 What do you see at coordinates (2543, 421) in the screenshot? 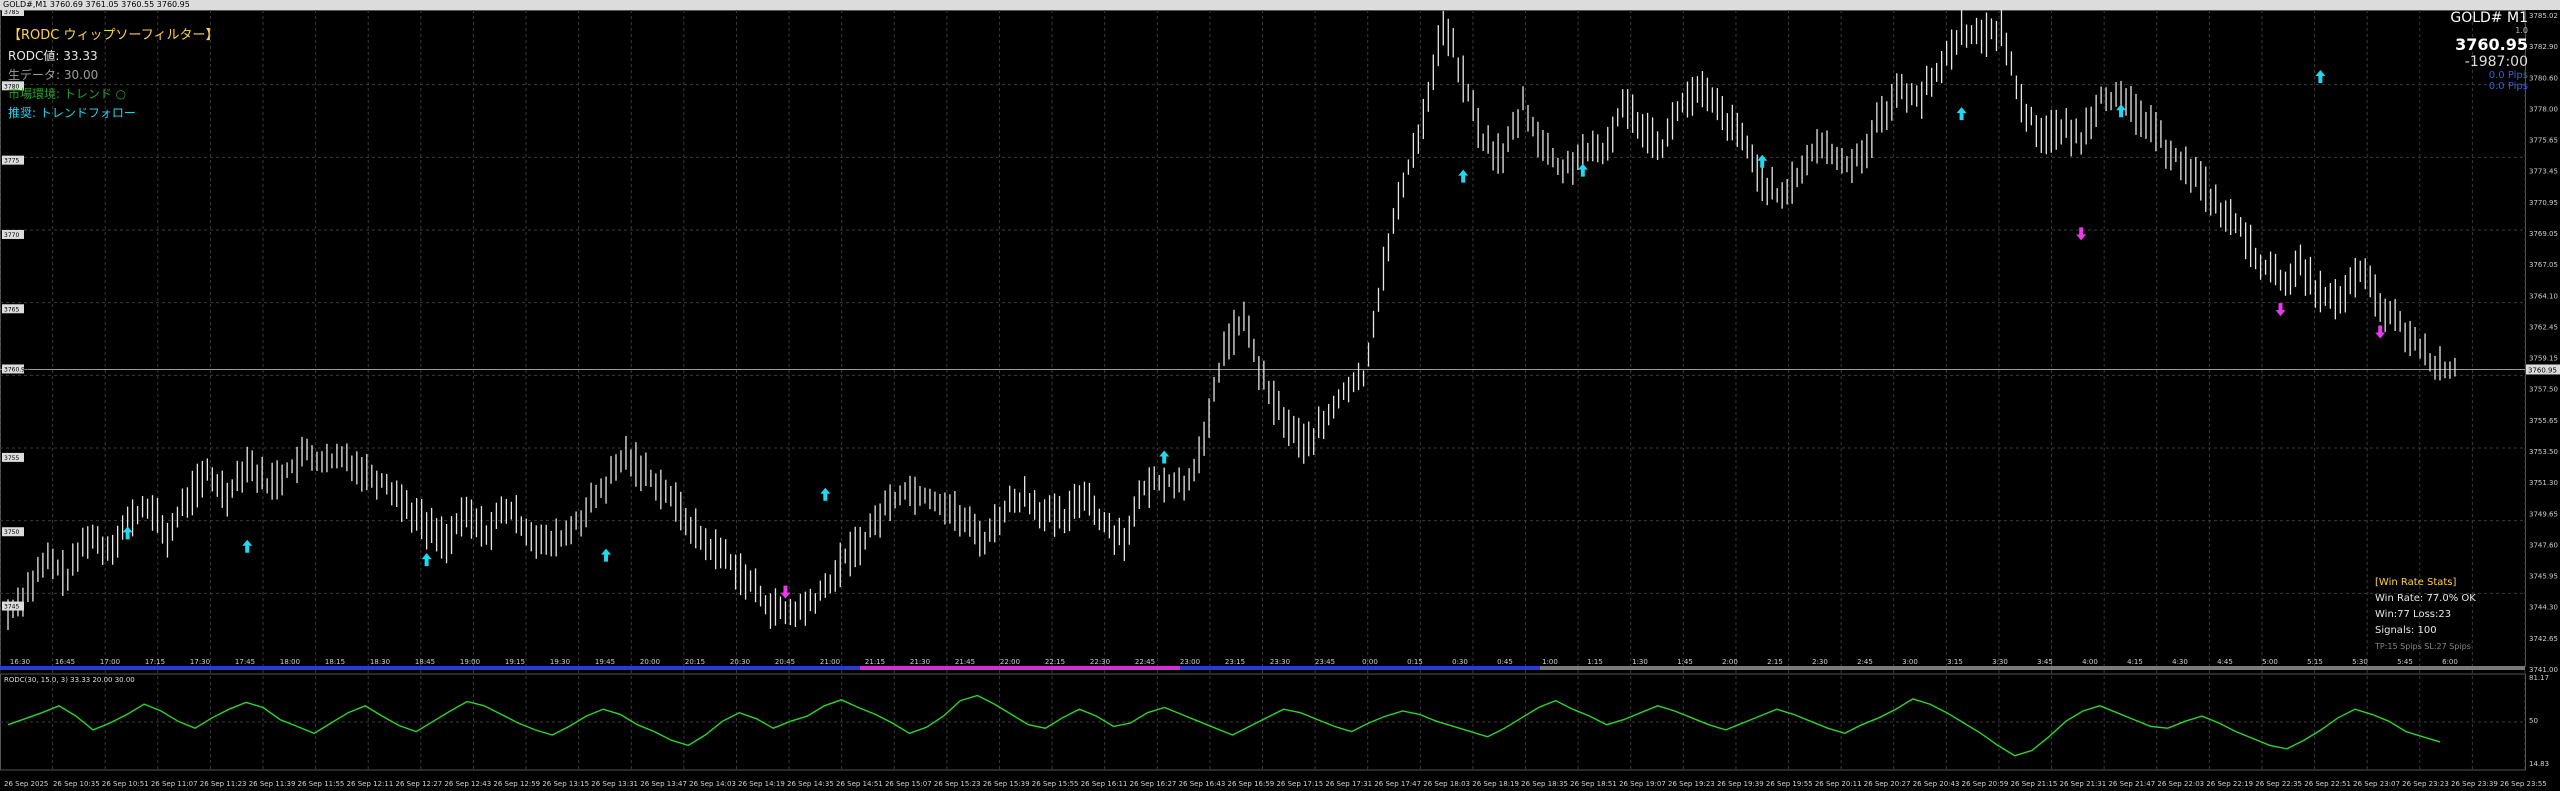
I see `price-axis-label: 3755.65` at bounding box center [2543, 421].